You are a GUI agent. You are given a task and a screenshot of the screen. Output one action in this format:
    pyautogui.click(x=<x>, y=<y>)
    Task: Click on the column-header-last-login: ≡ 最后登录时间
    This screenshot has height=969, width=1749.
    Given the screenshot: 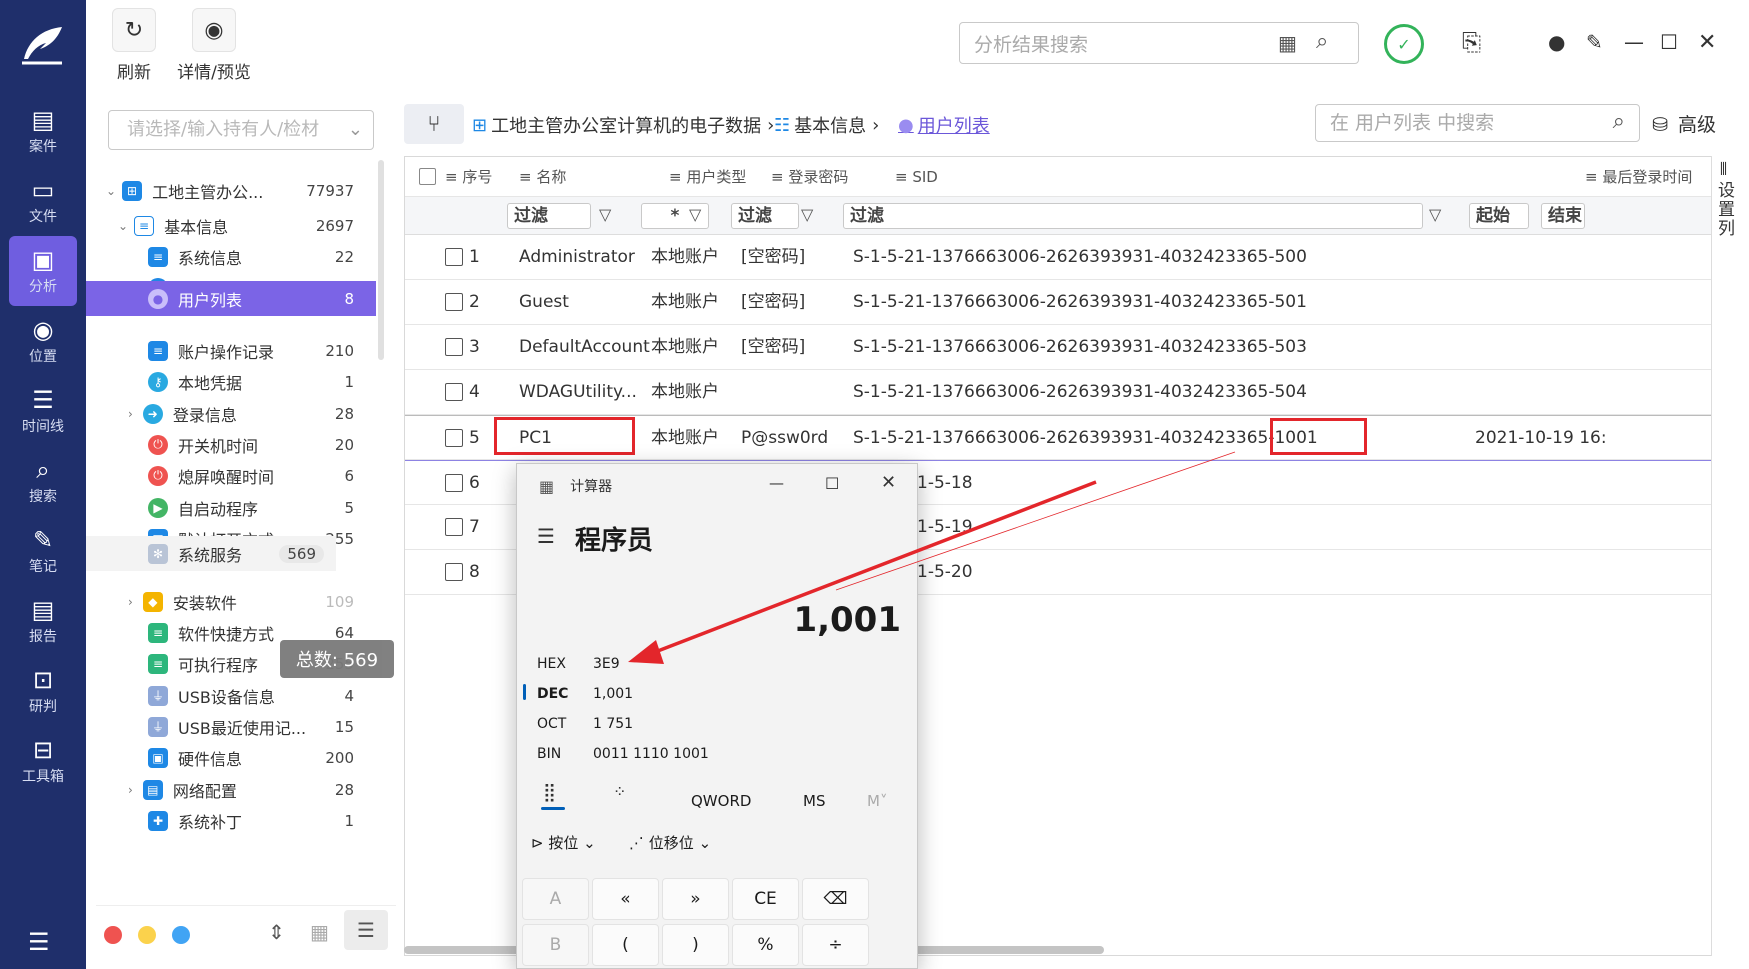 What is the action you would take?
    pyautogui.click(x=1638, y=177)
    